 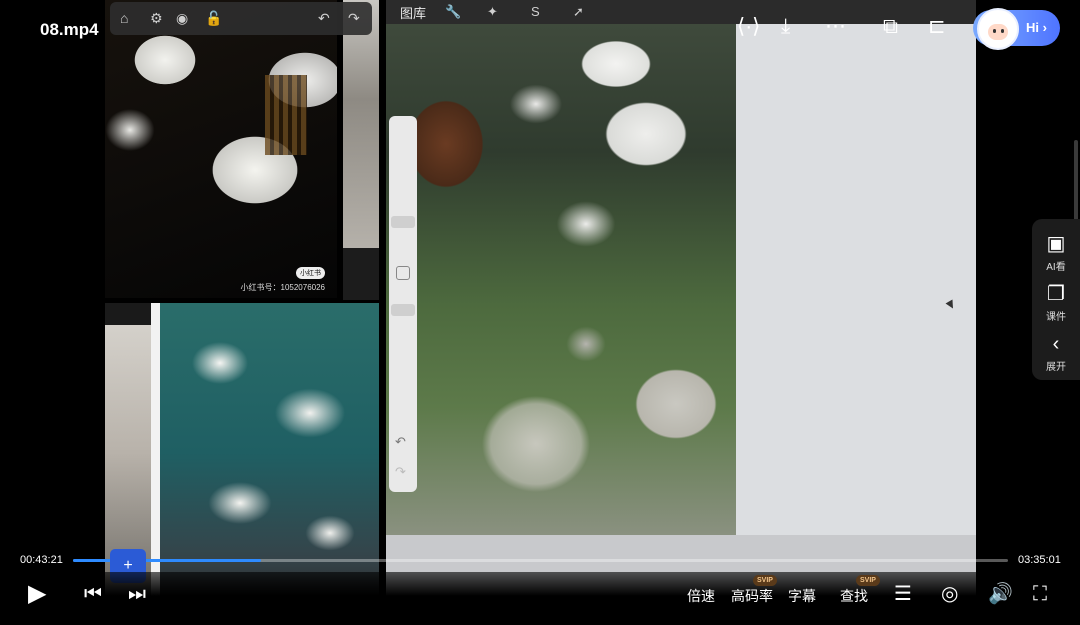 I want to click on mini-window-icon: ⊏, so click(x=937, y=27).